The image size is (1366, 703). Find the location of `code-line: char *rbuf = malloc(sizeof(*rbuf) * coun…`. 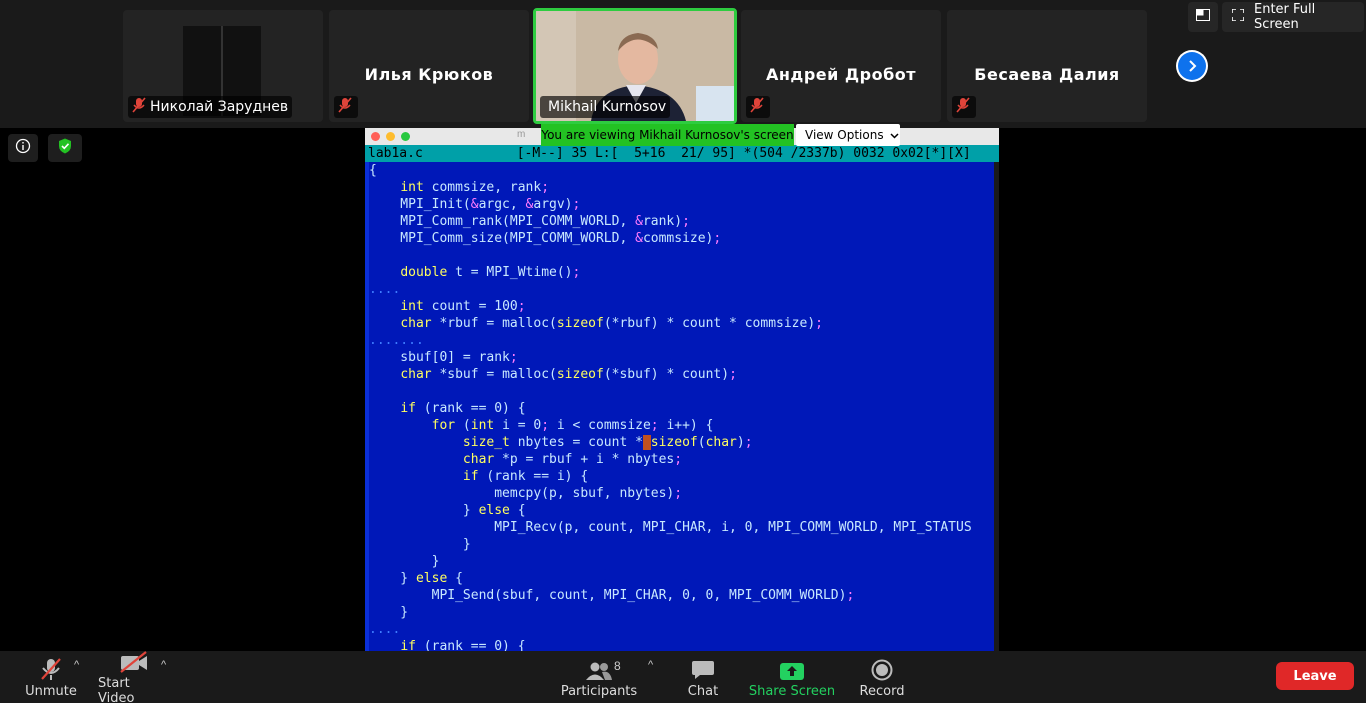

code-line: char *rbuf = malloc(sizeof(*rbuf) * coun… is located at coordinates (611, 323).